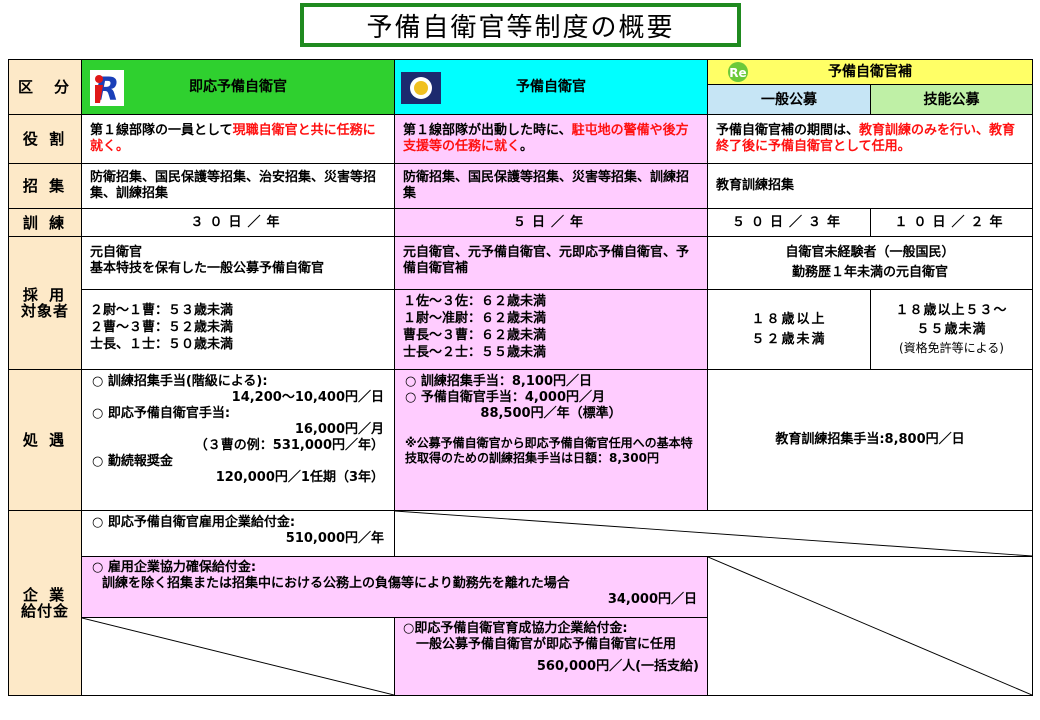 The width and height of the screenshot is (1040, 720). I want to click on saiyo-sokuou-top: 元自衛官 基本特技を保有した一般公募予備自衛官, so click(238, 263).